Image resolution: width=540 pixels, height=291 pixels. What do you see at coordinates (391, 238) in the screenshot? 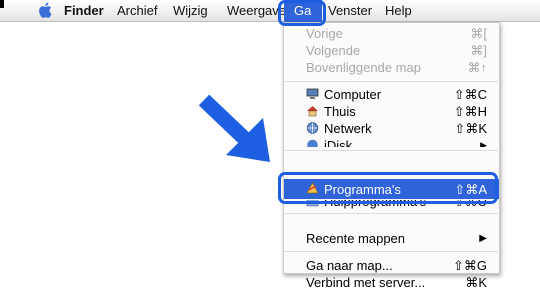
I see `menu-item-recent-folders: Recente mappen ▶` at bounding box center [391, 238].